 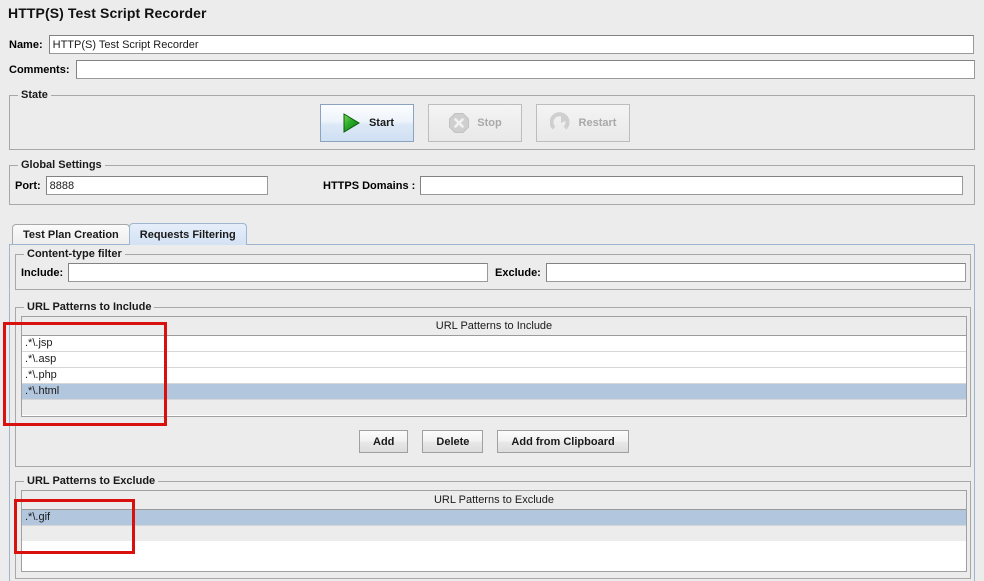 I want to click on tab-requests-filtering: Requests Filtering, so click(x=187, y=234).